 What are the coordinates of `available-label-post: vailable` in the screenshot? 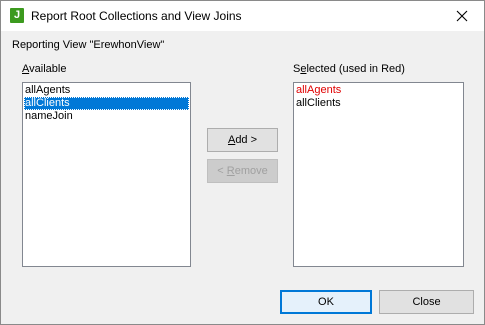 It's located at (48, 69).